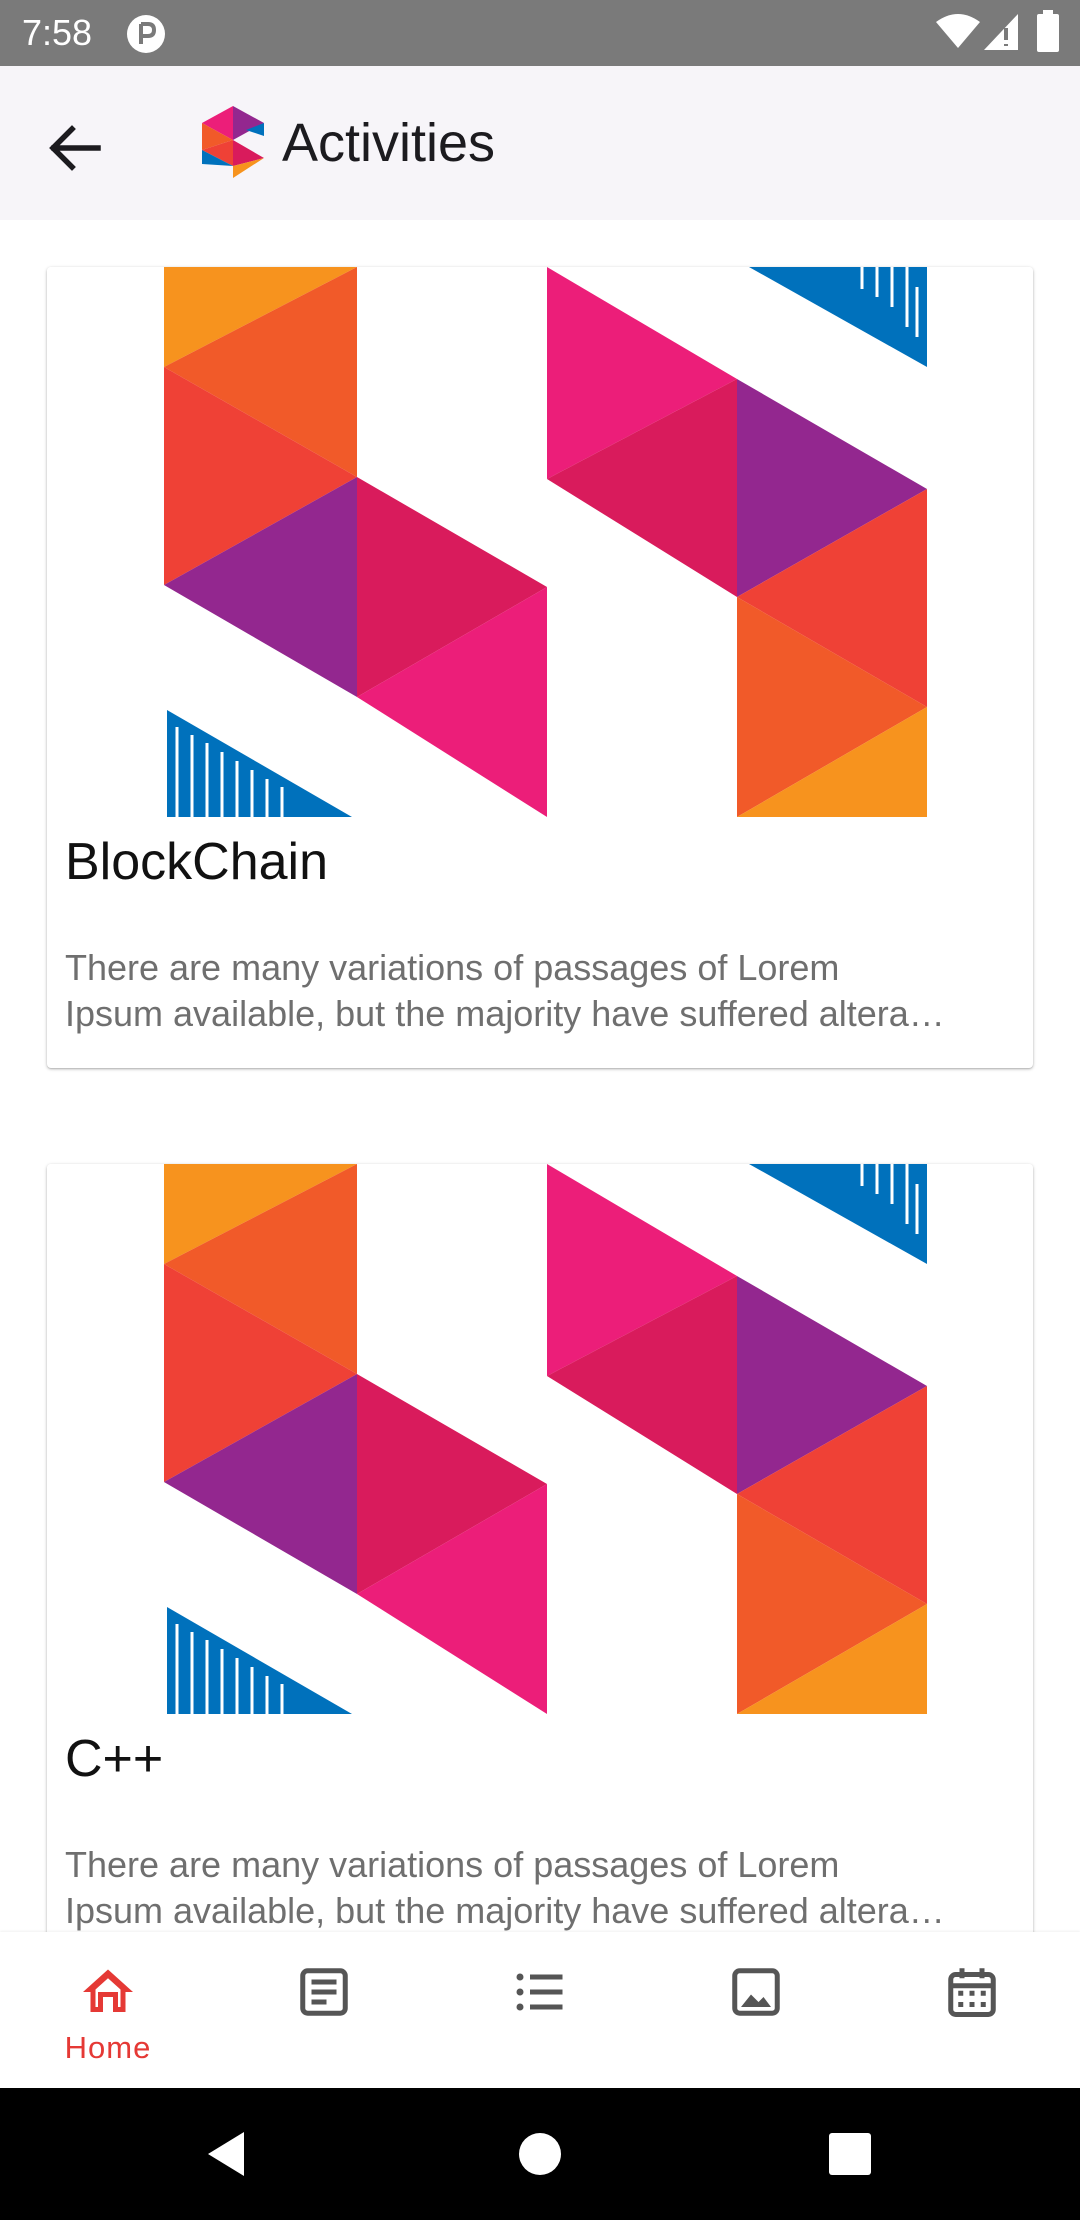  I want to click on page-title: Activities, so click(389, 143).